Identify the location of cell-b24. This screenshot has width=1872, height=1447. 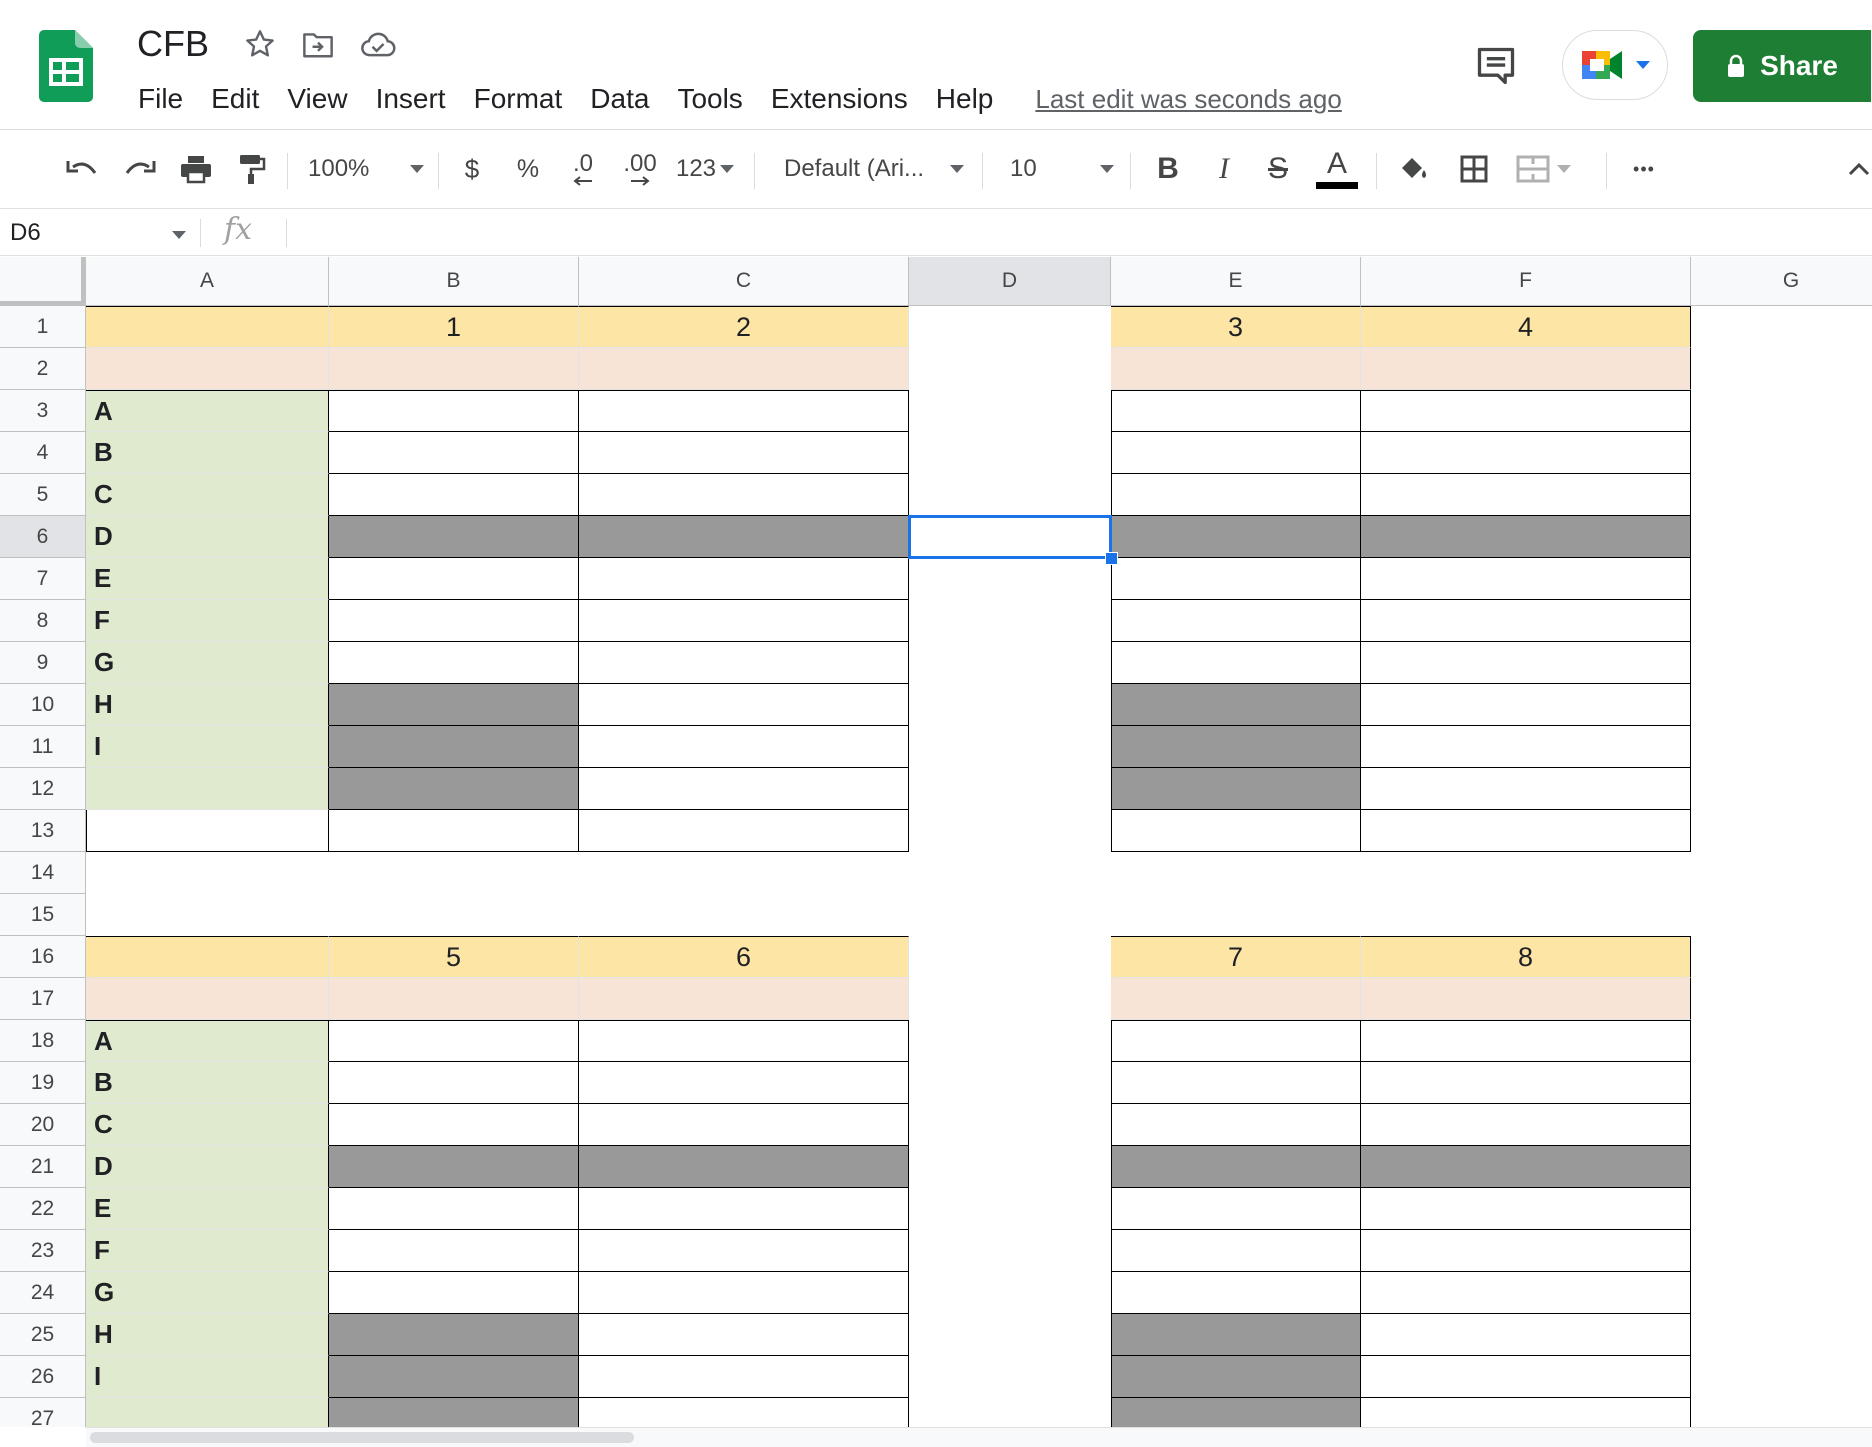
(454, 1293).